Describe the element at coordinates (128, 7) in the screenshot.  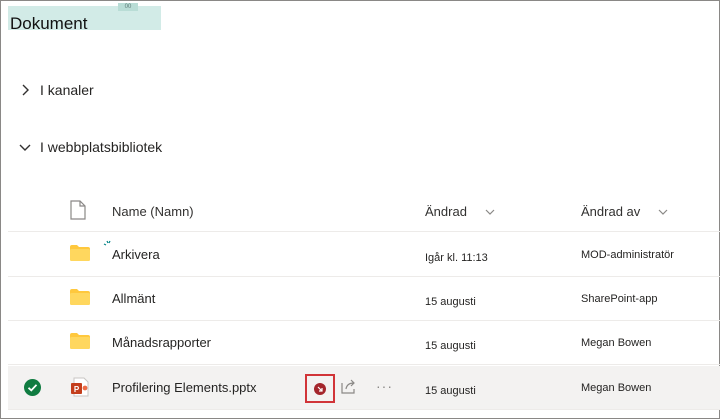
I see `title-badge: 00` at that location.